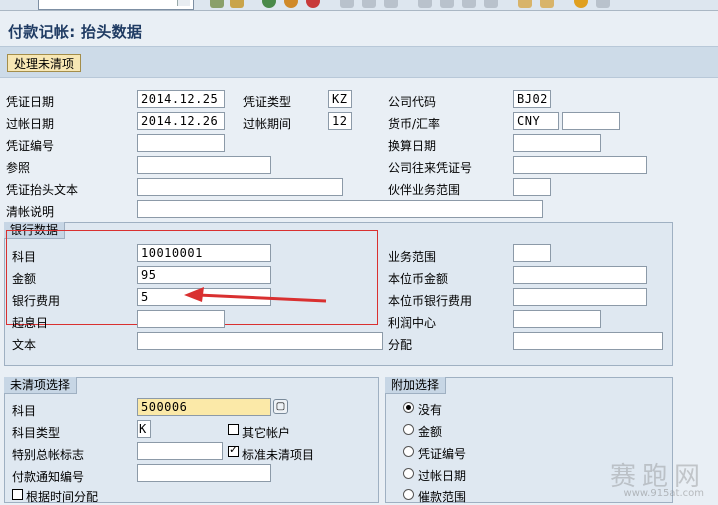  Describe the element at coordinates (269, 4) in the screenshot. I see `back-icon` at that location.